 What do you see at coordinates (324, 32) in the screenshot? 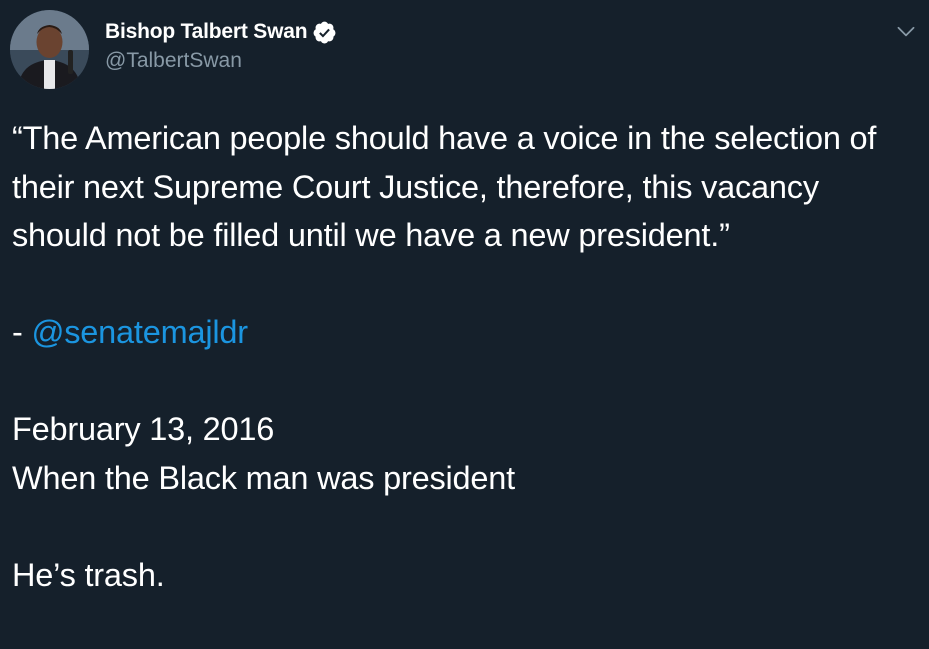
I see `verified-badge-icon` at bounding box center [324, 32].